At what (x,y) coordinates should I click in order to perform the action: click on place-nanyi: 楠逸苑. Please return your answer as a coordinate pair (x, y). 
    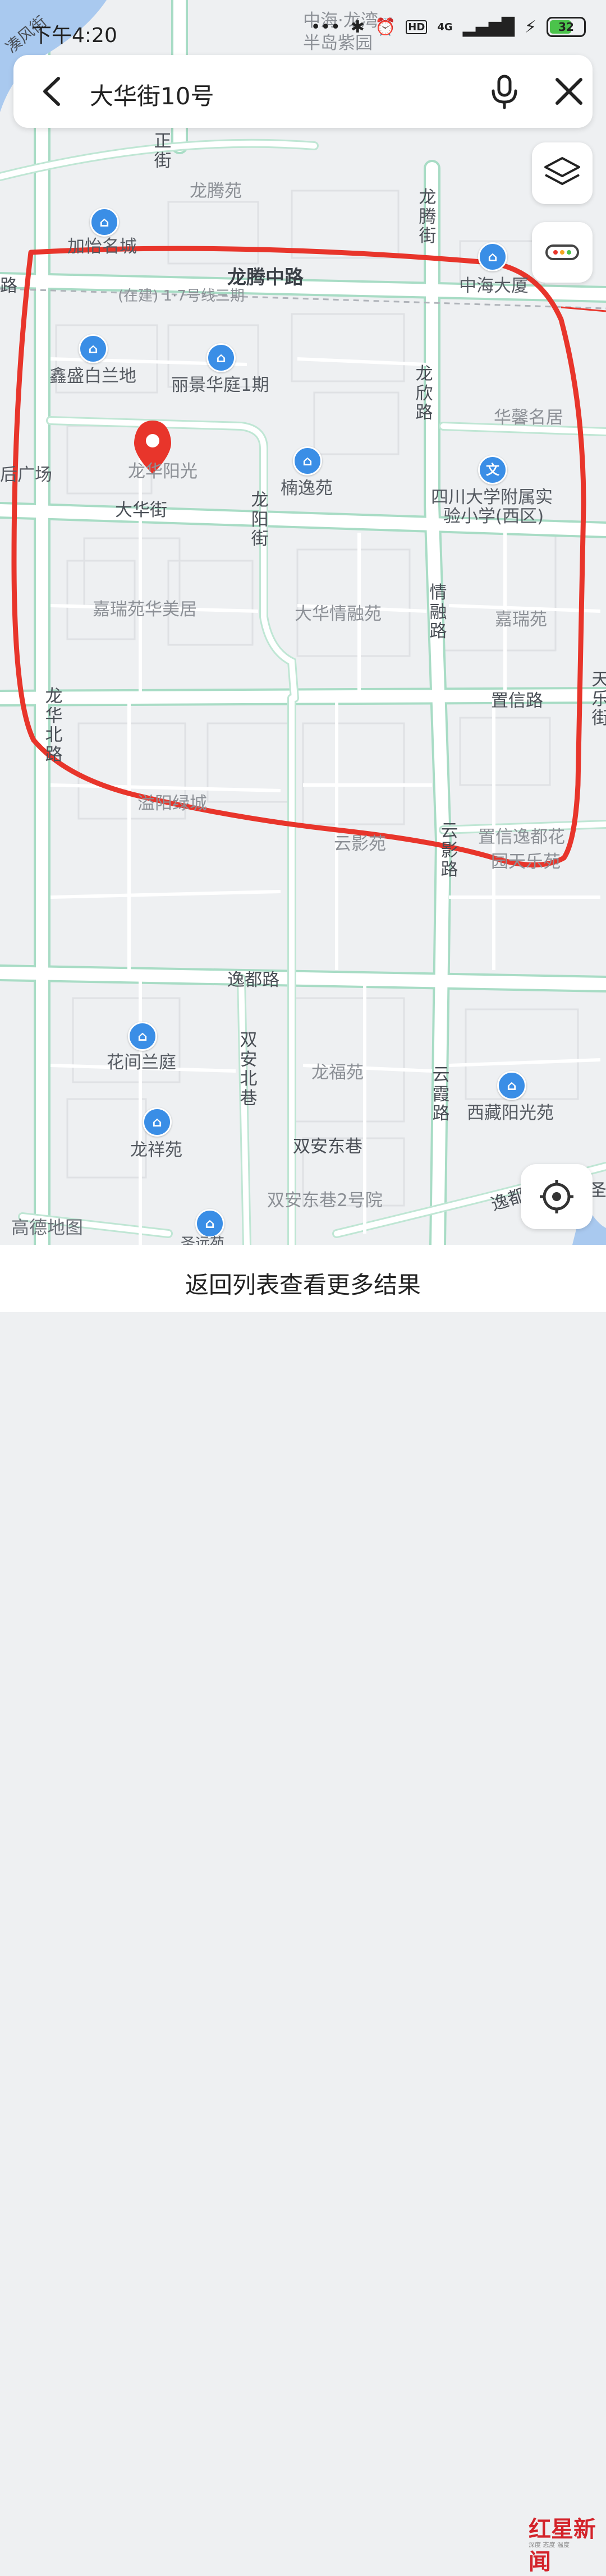
    Looking at the image, I should click on (307, 488).